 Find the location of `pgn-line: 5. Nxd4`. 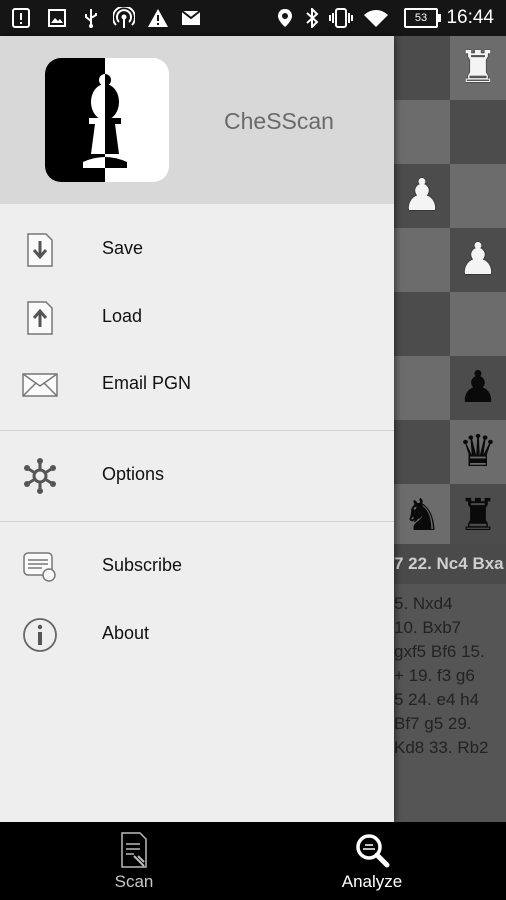

pgn-line: 5. Nxd4 is located at coordinates (423, 603).